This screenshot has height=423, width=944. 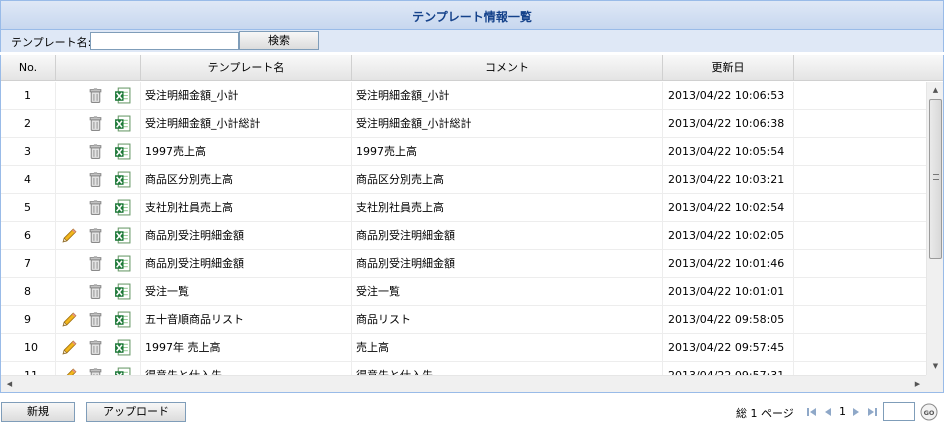 What do you see at coordinates (728, 264) in the screenshot?
I see `updated-date-cell: 2013/04/22 10:01:46` at bounding box center [728, 264].